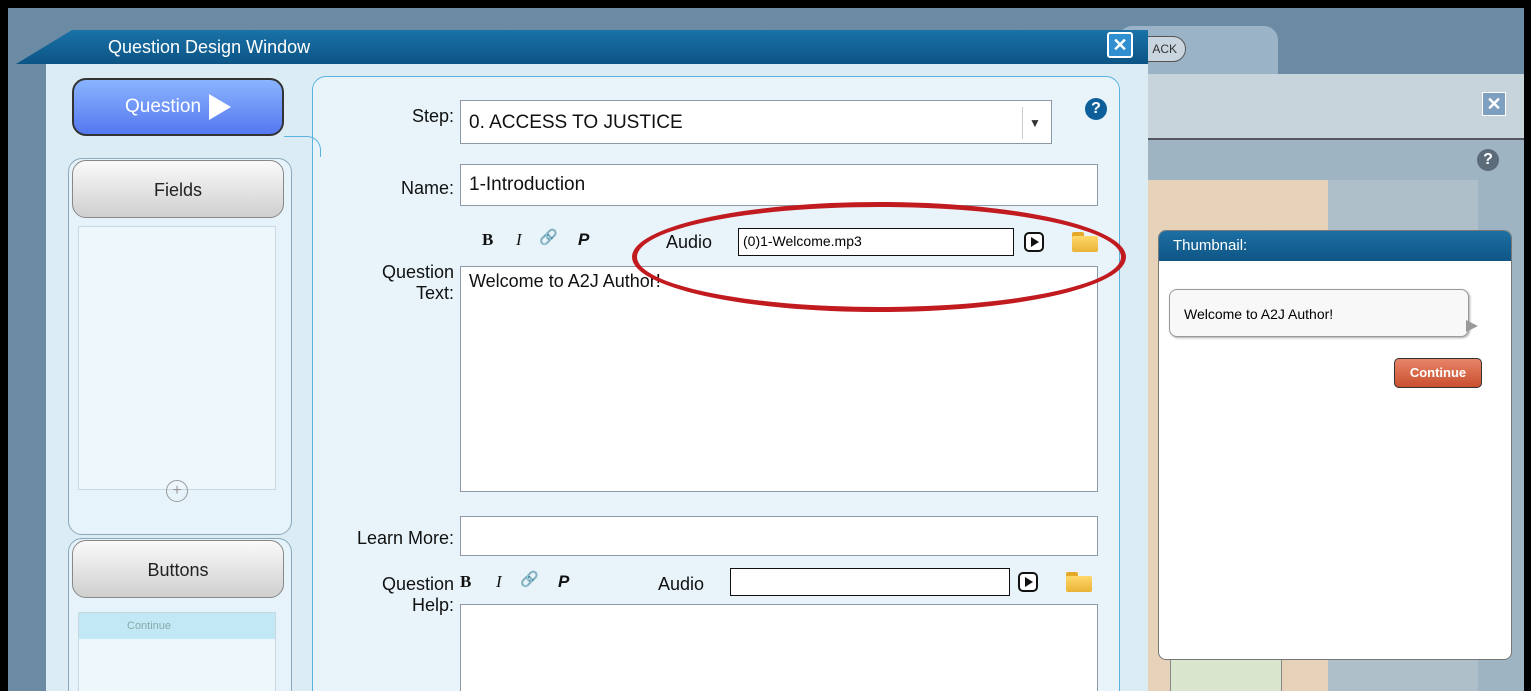  What do you see at coordinates (405, 538) in the screenshot?
I see `learn-more-label: Learn More:` at bounding box center [405, 538].